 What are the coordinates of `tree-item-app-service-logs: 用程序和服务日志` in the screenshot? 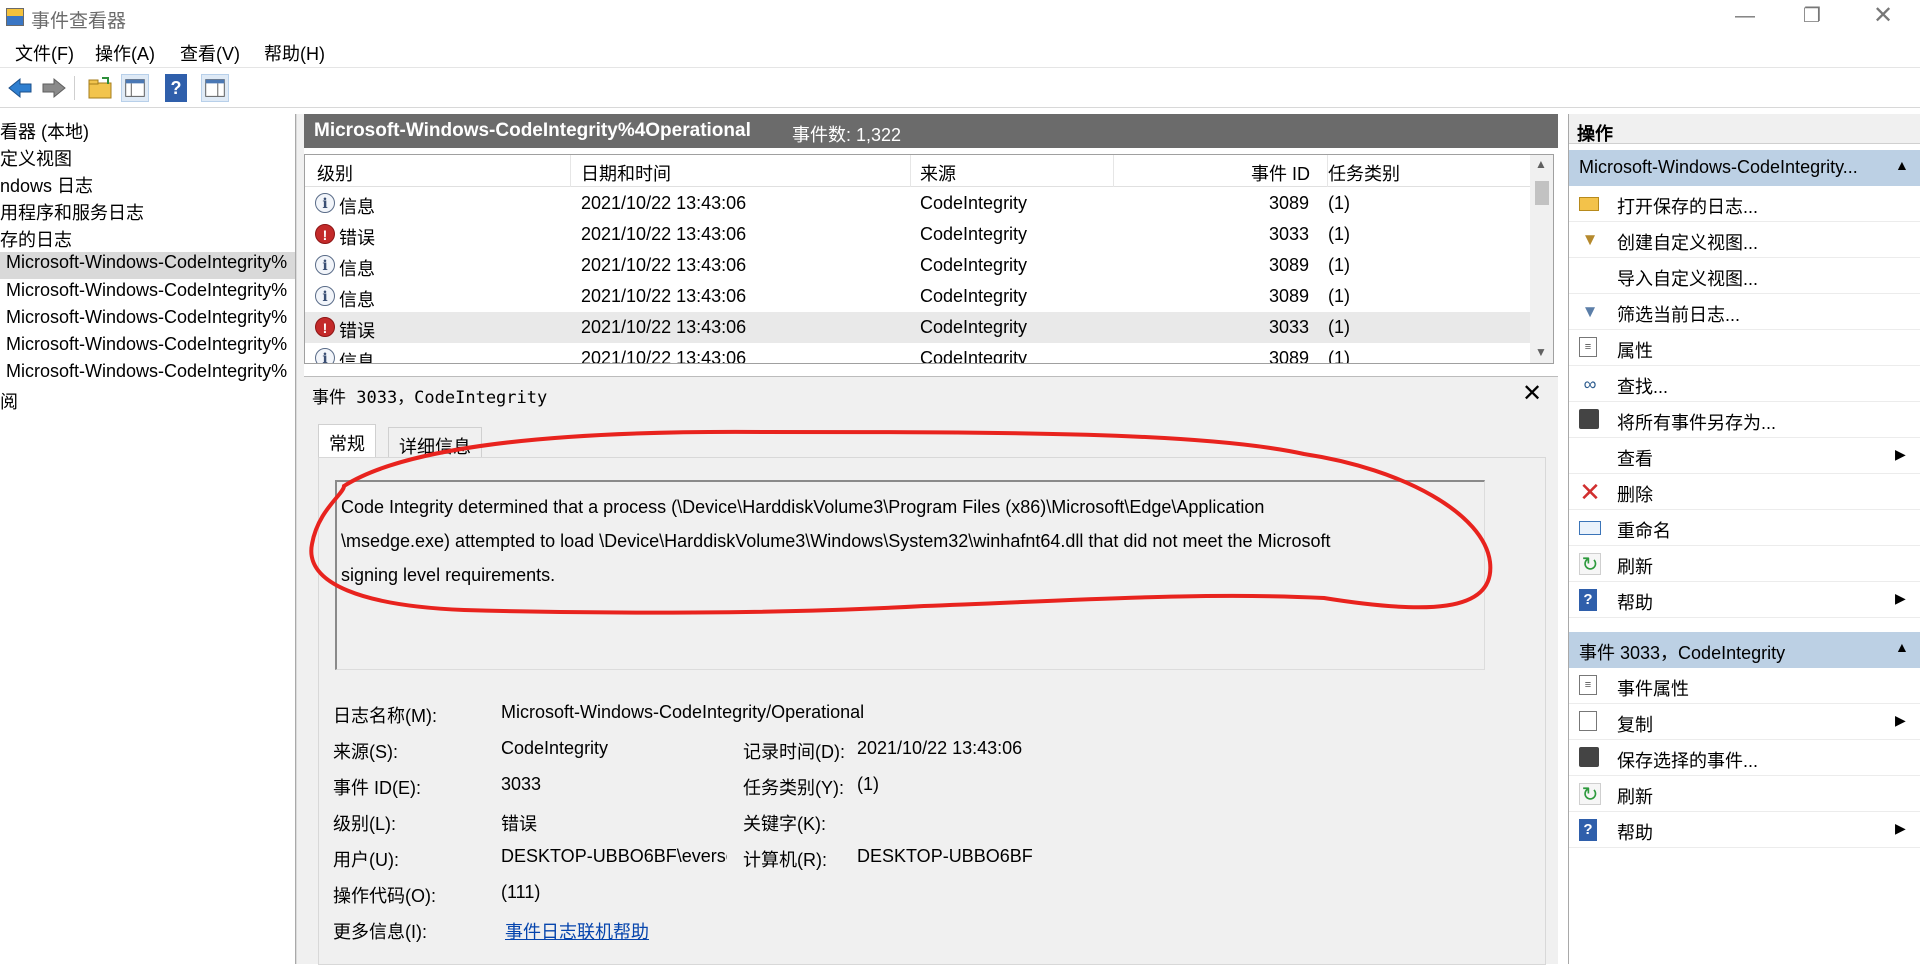 It's located at (72, 212).